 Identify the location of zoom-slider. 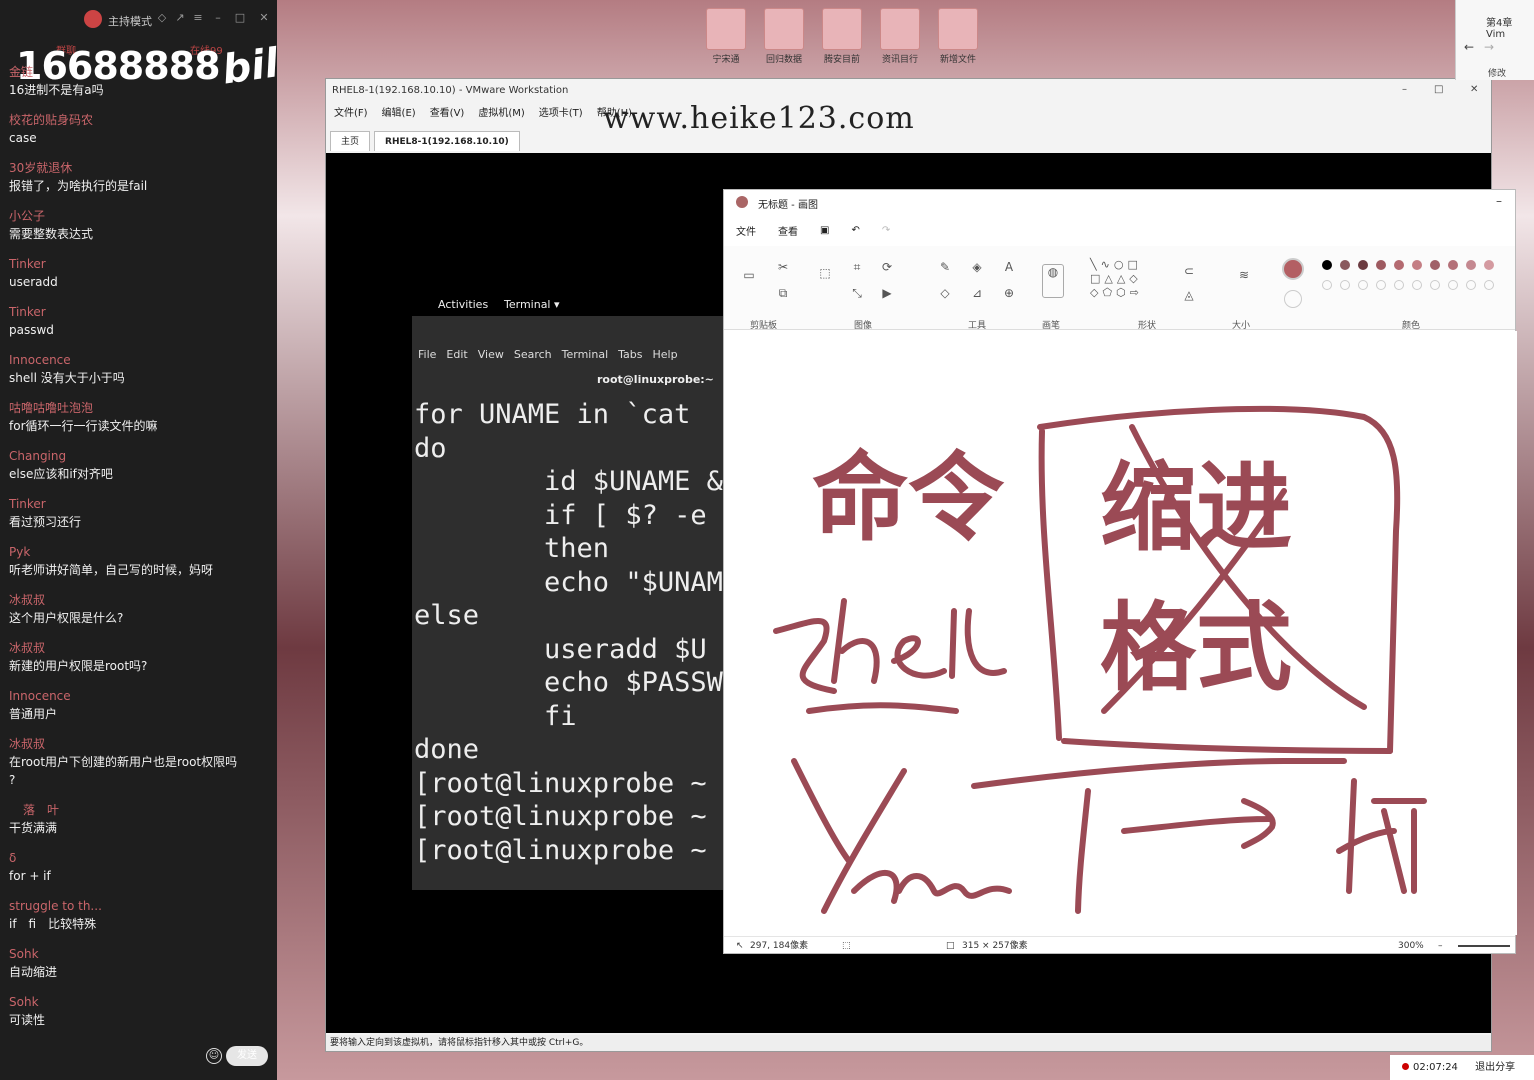
(1484, 946).